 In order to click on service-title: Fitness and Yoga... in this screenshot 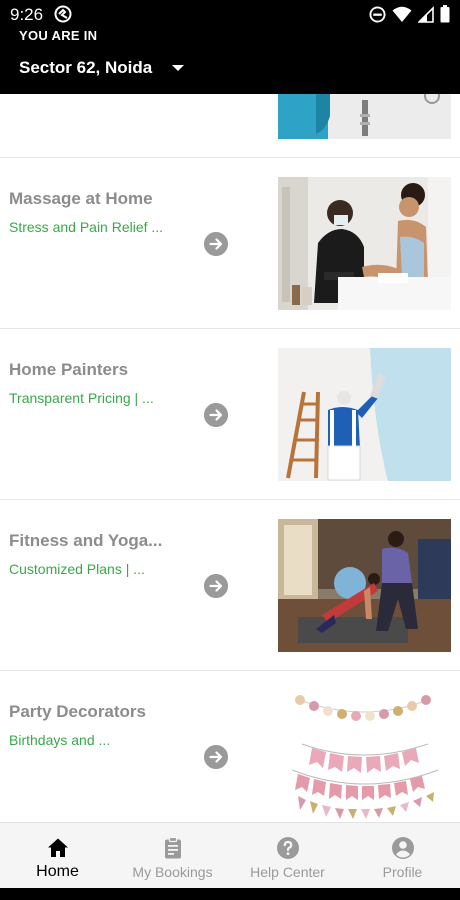, I will do `click(86, 540)`.